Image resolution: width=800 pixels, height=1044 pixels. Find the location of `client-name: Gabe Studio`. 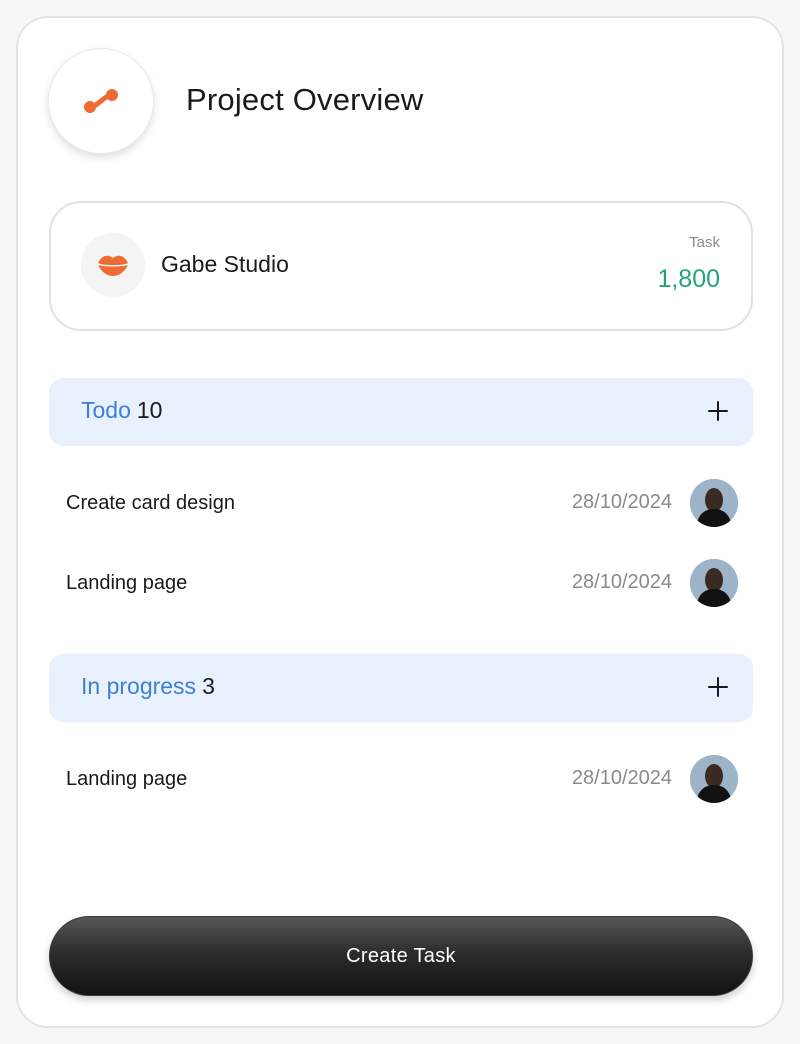

client-name: Gabe Studio is located at coordinates (225, 264).